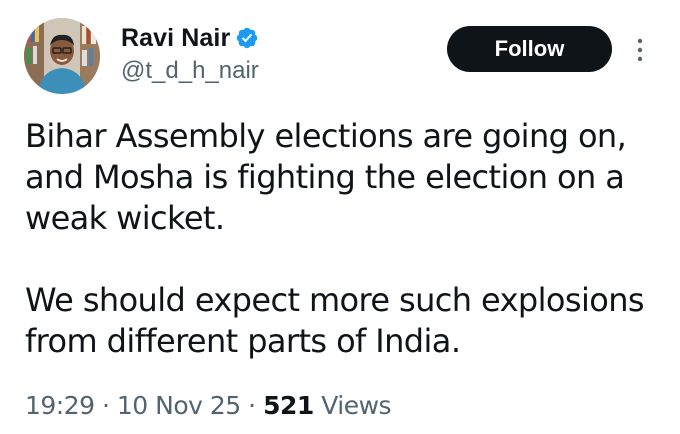 This screenshot has width=680, height=434. What do you see at coordinates (175, 38) in the screenshot?
I see `display-name: Ravi Nair` at bounding box center [175, 38].